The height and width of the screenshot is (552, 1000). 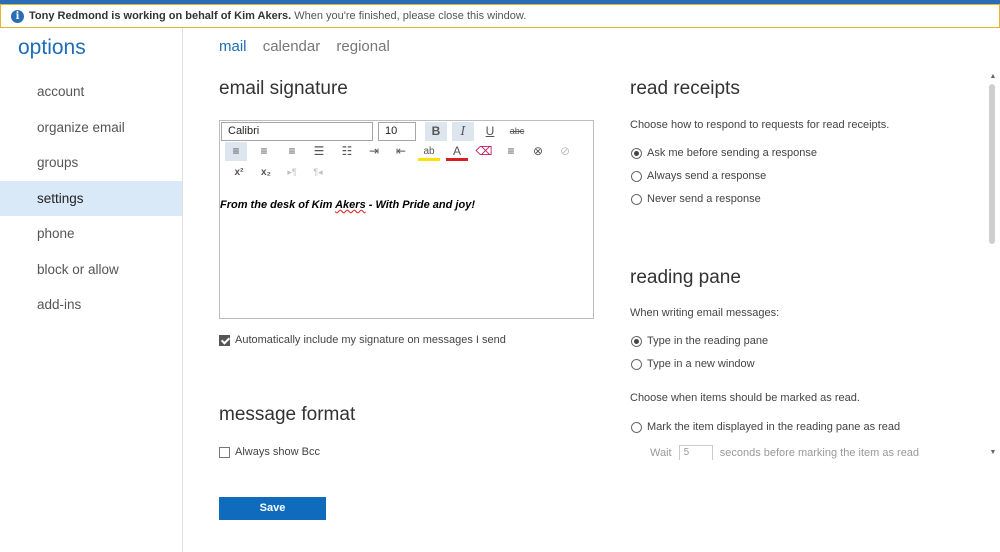 I want to click on message-format-heading: message format, so click(x=287, y=414).